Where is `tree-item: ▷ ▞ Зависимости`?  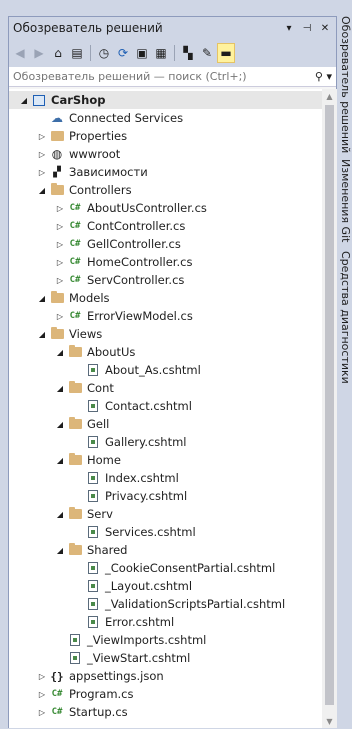
tree-item: ▷ ▞ Зависимости is located at coordinates (165, 172).